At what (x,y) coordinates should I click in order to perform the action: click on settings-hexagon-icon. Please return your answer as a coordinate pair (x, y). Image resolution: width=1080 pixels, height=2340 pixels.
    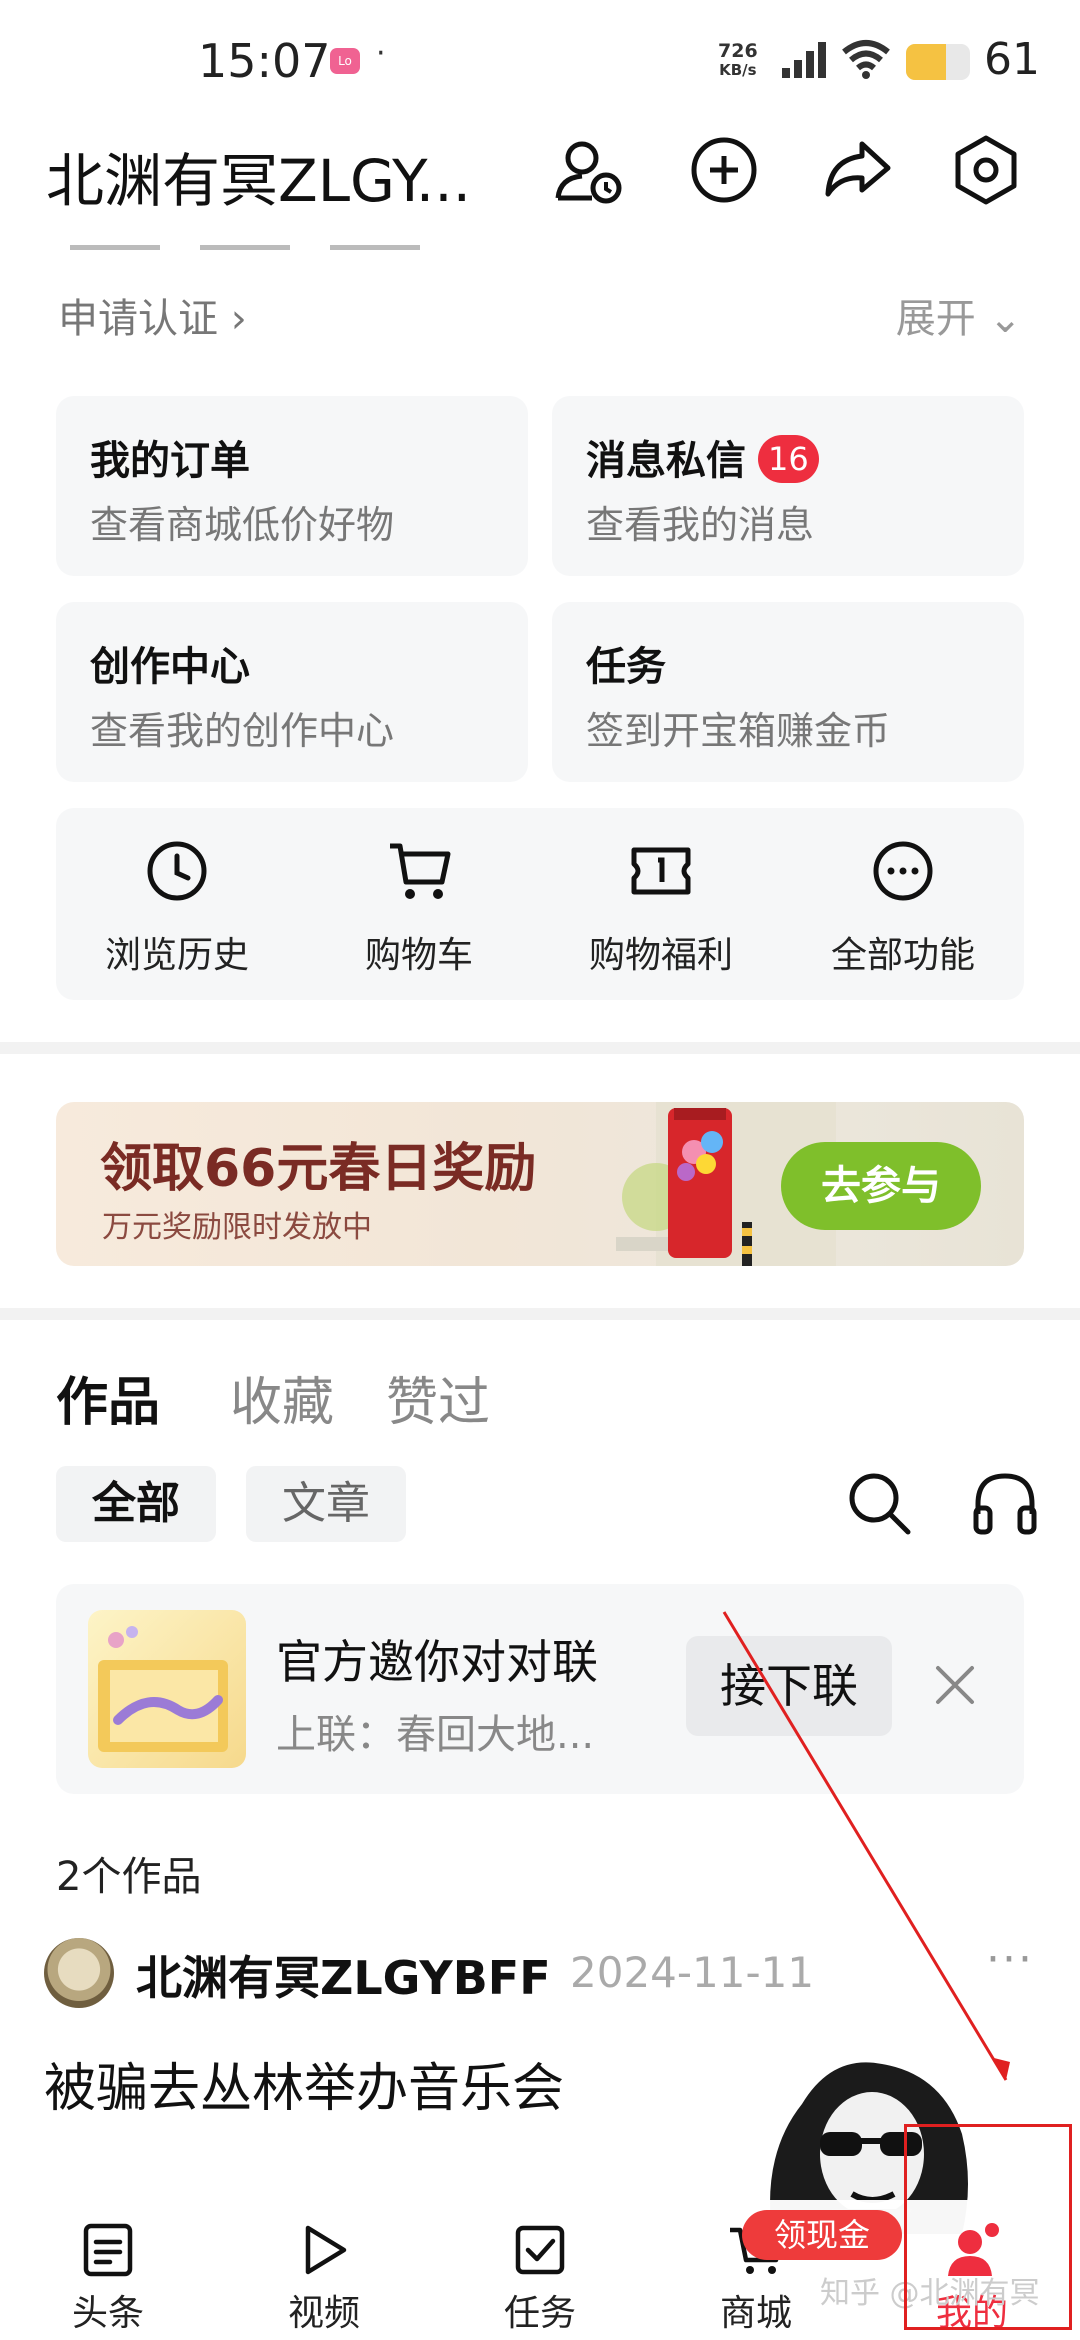
    Looking at the image, I should click on (986, 170).